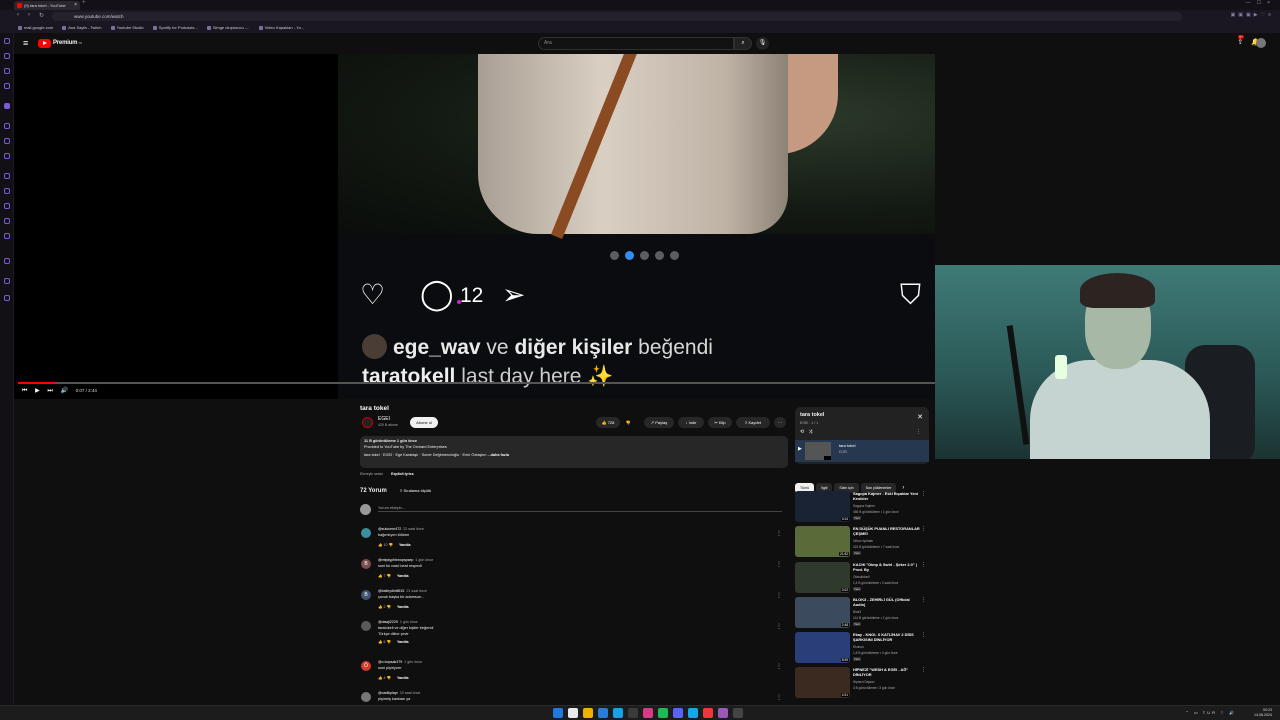 The height and width of the screenshot is (720, 1280). What do you see at coordinates (822, 682) in the screenshot?
I see `recommendation-thumbnail: 4:51` at bounding box center [822, 682].